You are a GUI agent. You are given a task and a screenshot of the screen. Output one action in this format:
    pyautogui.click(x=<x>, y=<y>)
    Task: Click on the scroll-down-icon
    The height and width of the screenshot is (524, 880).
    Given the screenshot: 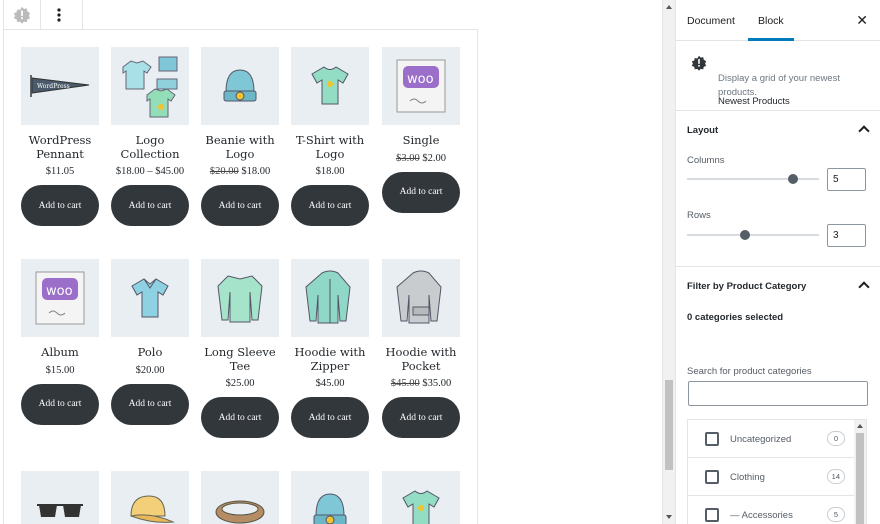 What is the action you would take?
    pyautogui.click(x=669, y=517)
    